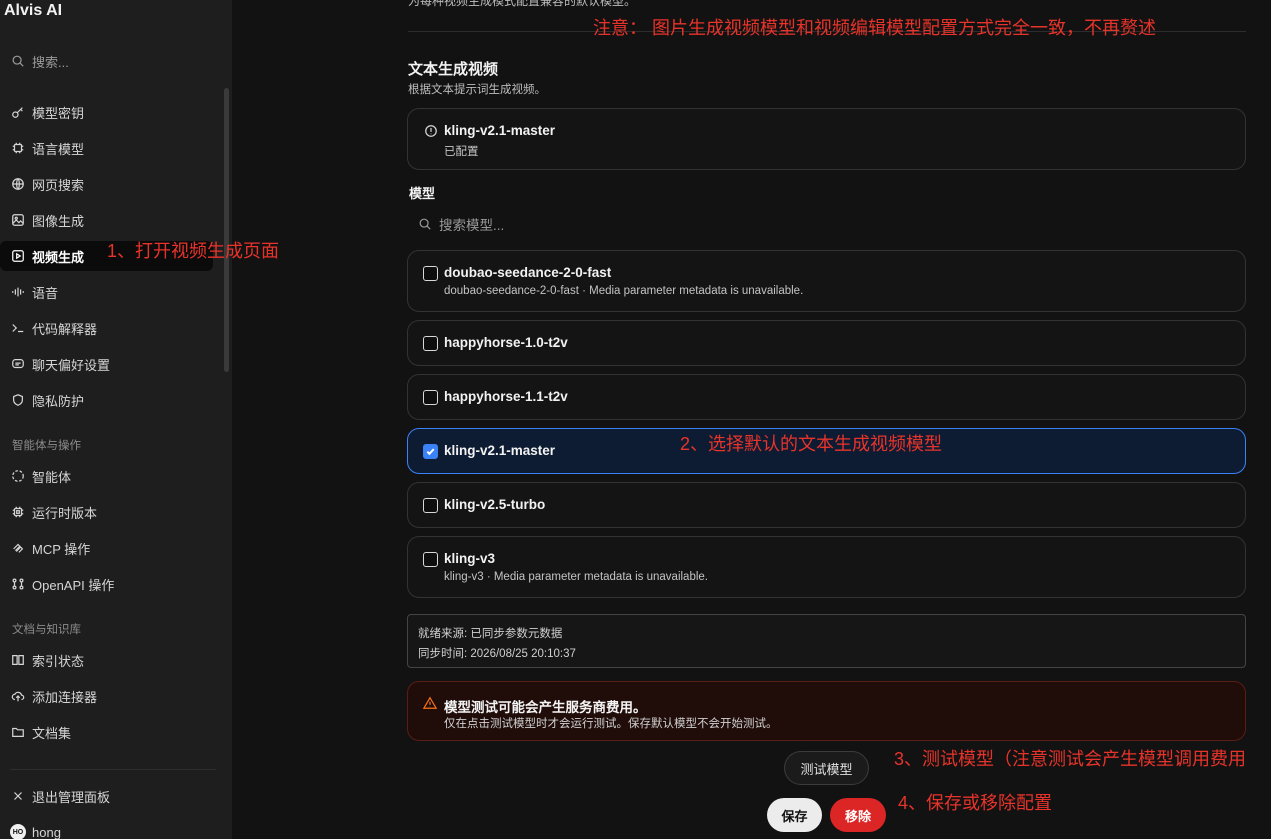 The height and width of the screenshot is (839, 1271). Describe the element at coordinates (106, 184) in the screenshot. I see `sidebar-item-web-search: 网页搜索` at that location.